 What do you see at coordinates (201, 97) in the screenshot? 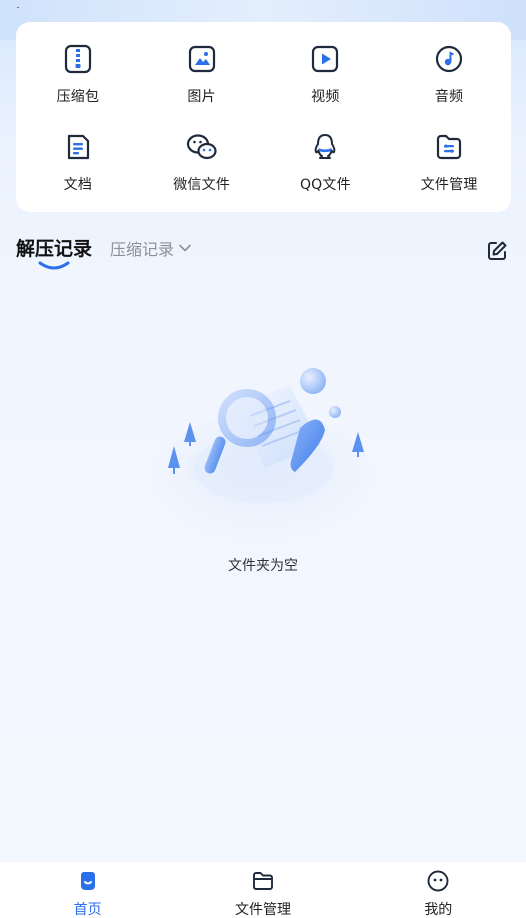
I see `tool-label: 图片` at bounding box center [201, 97].